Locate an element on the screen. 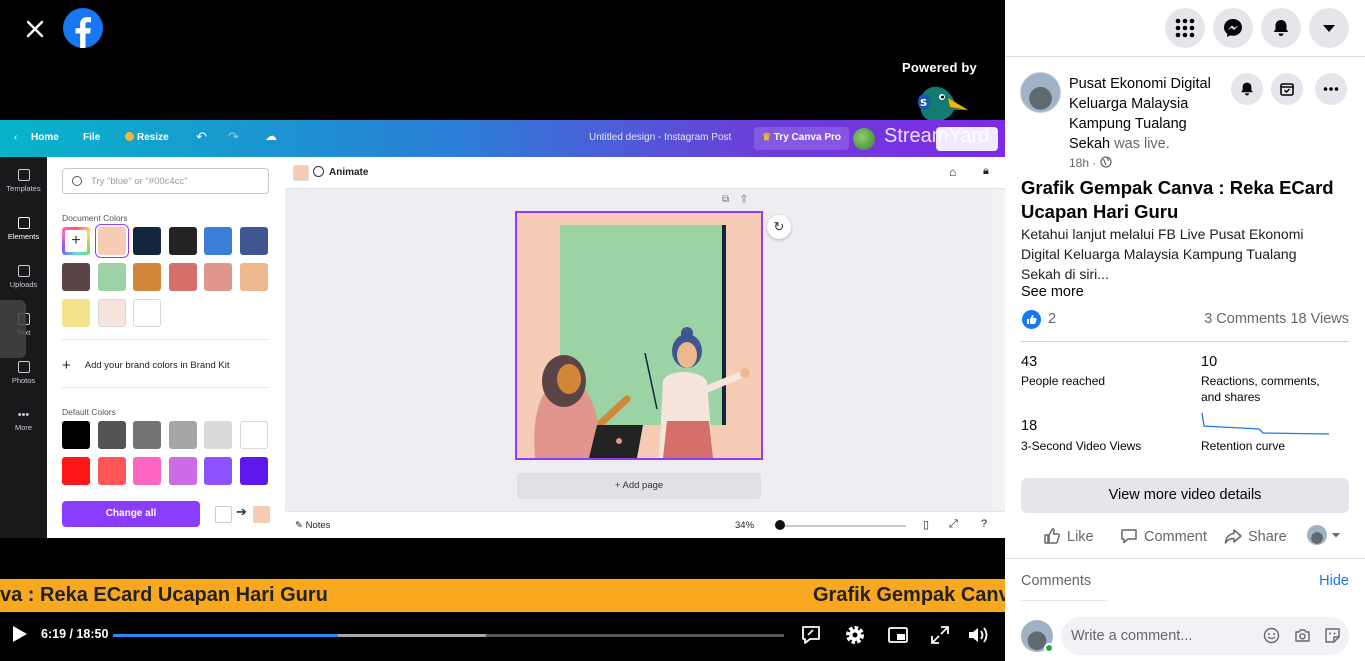 This screenshot has height=661, width=1365. reaction-count: 2 is located at coordinates (1052, 319).